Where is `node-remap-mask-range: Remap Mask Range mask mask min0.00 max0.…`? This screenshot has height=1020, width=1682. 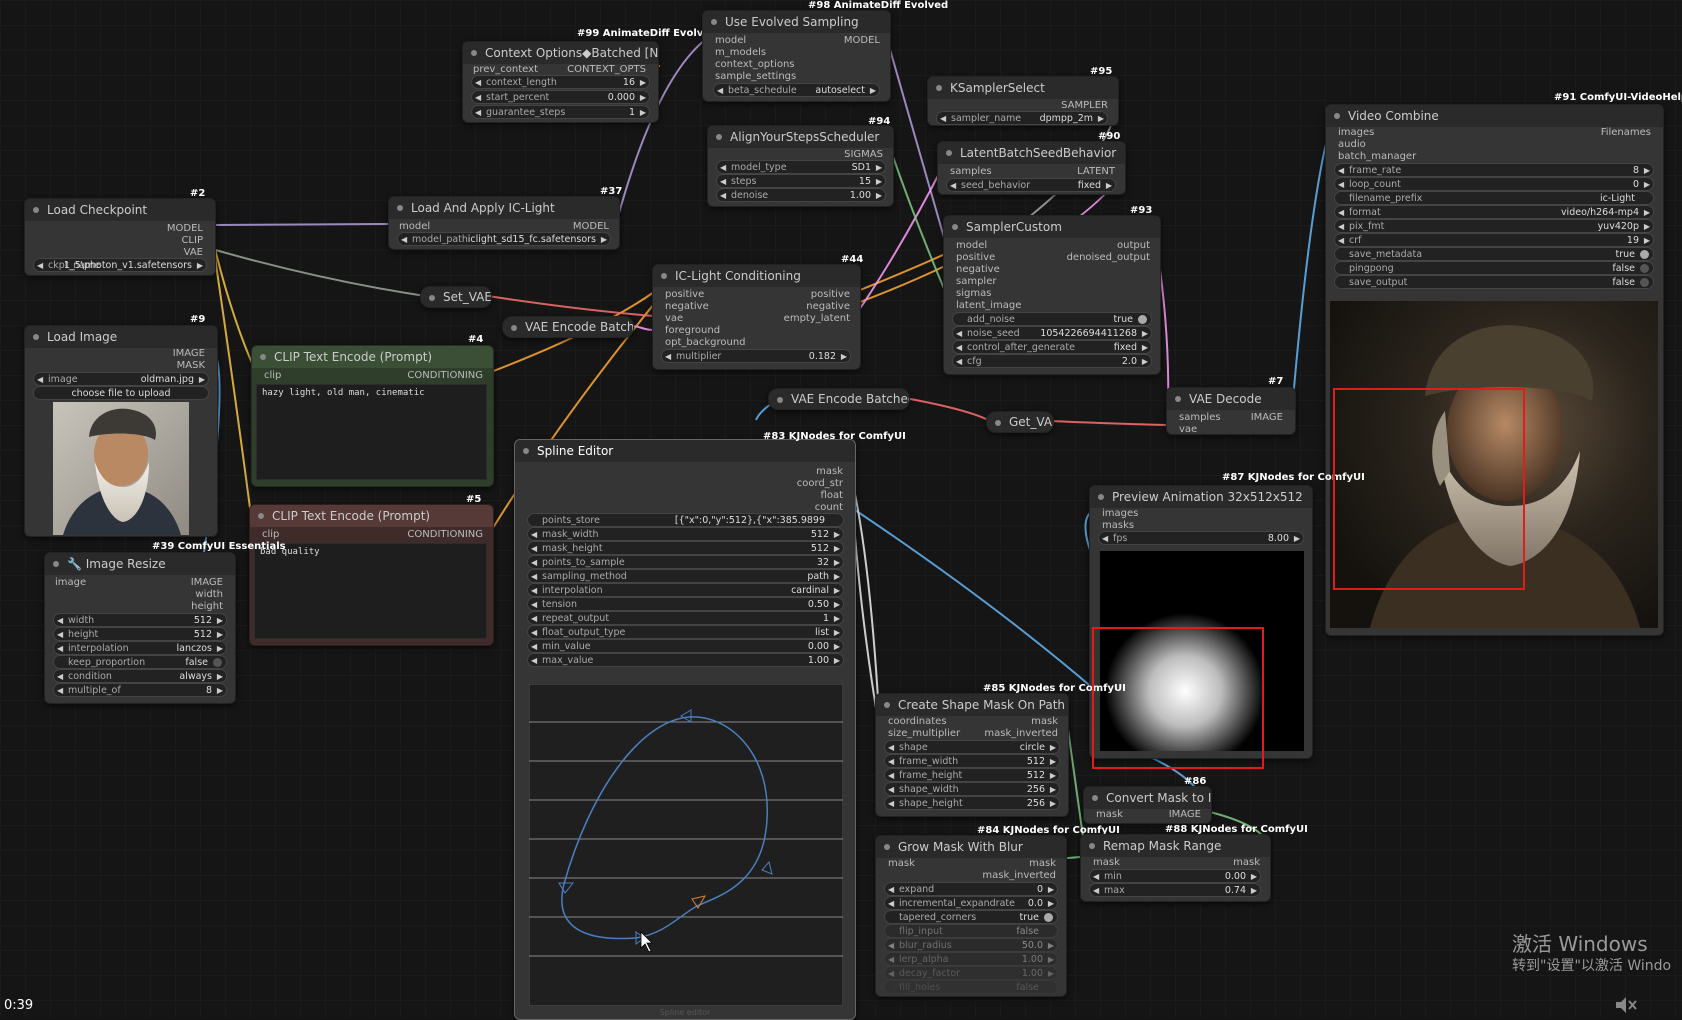 node-remap-mask-range: Remap Mask Range mask mask min0.00 max0.… is located at coordinates (1175, 868).